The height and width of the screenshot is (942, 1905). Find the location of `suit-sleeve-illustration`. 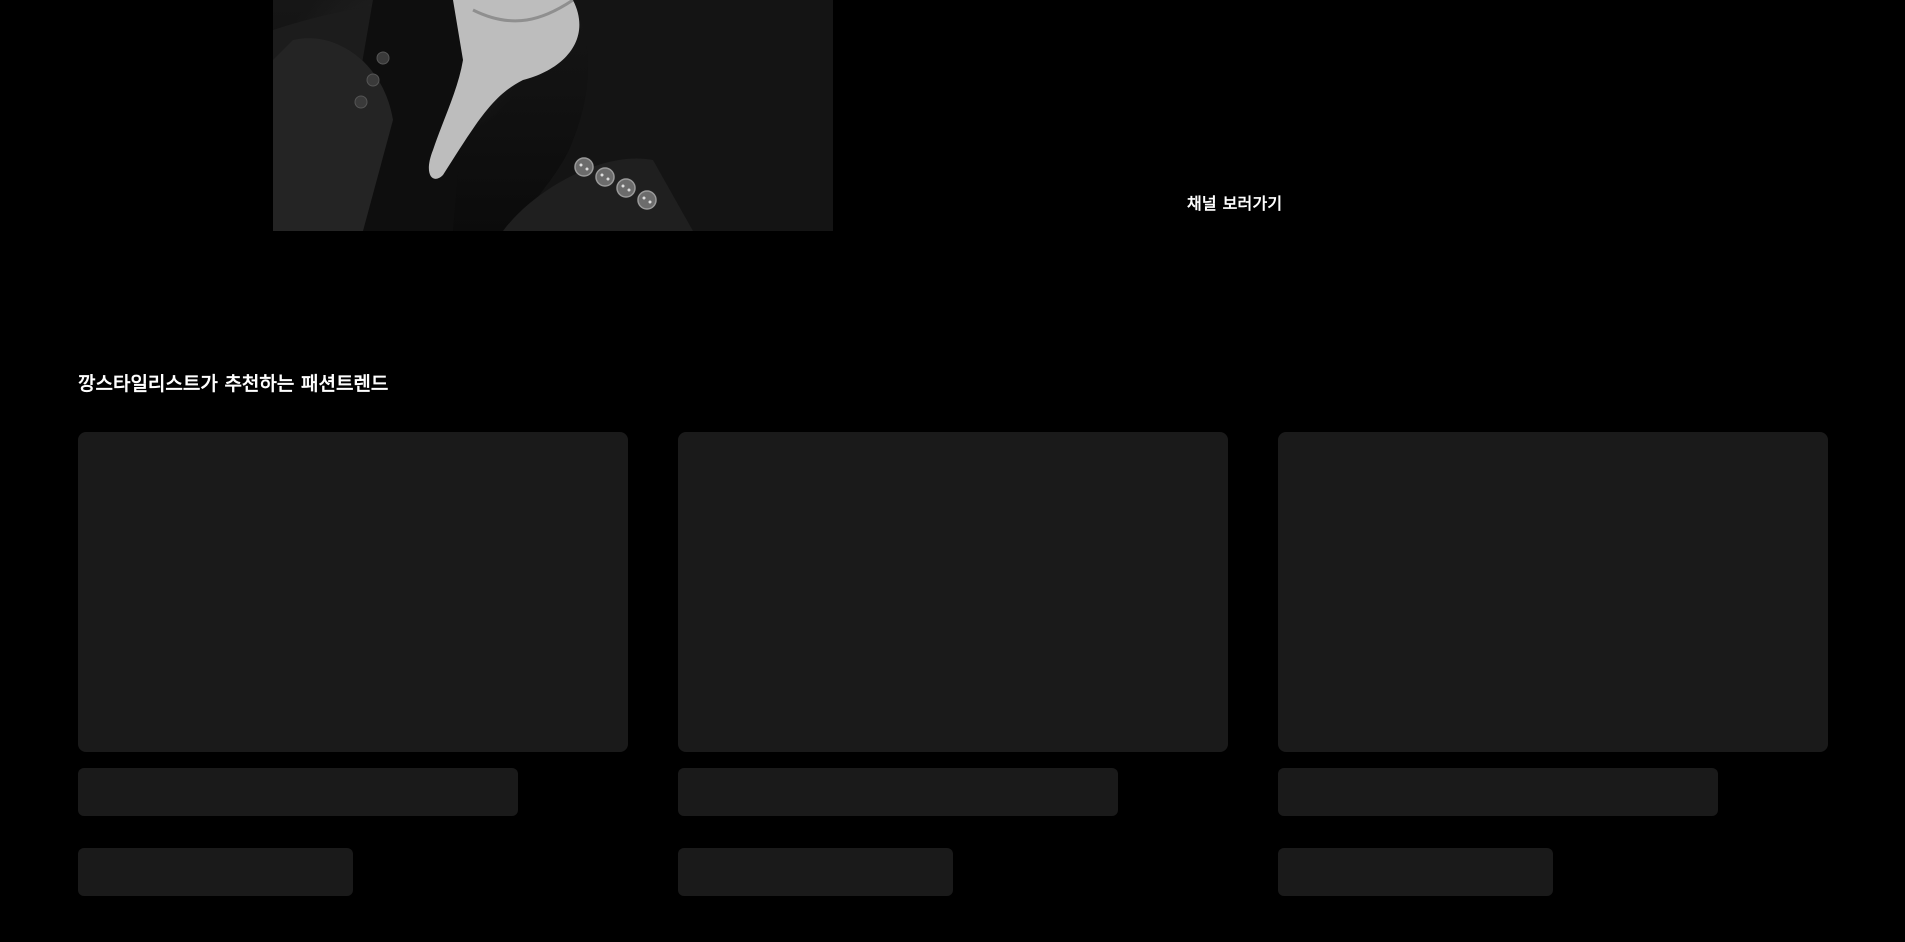

suit-sleeve-illustration is located at coordinates (553, 115).